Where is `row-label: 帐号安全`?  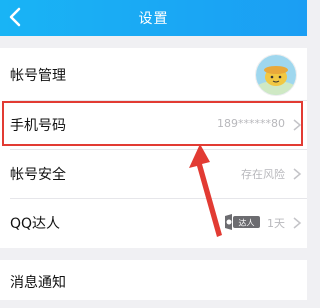
row-label: 帐号安全 is located at coordinates (38, 175).